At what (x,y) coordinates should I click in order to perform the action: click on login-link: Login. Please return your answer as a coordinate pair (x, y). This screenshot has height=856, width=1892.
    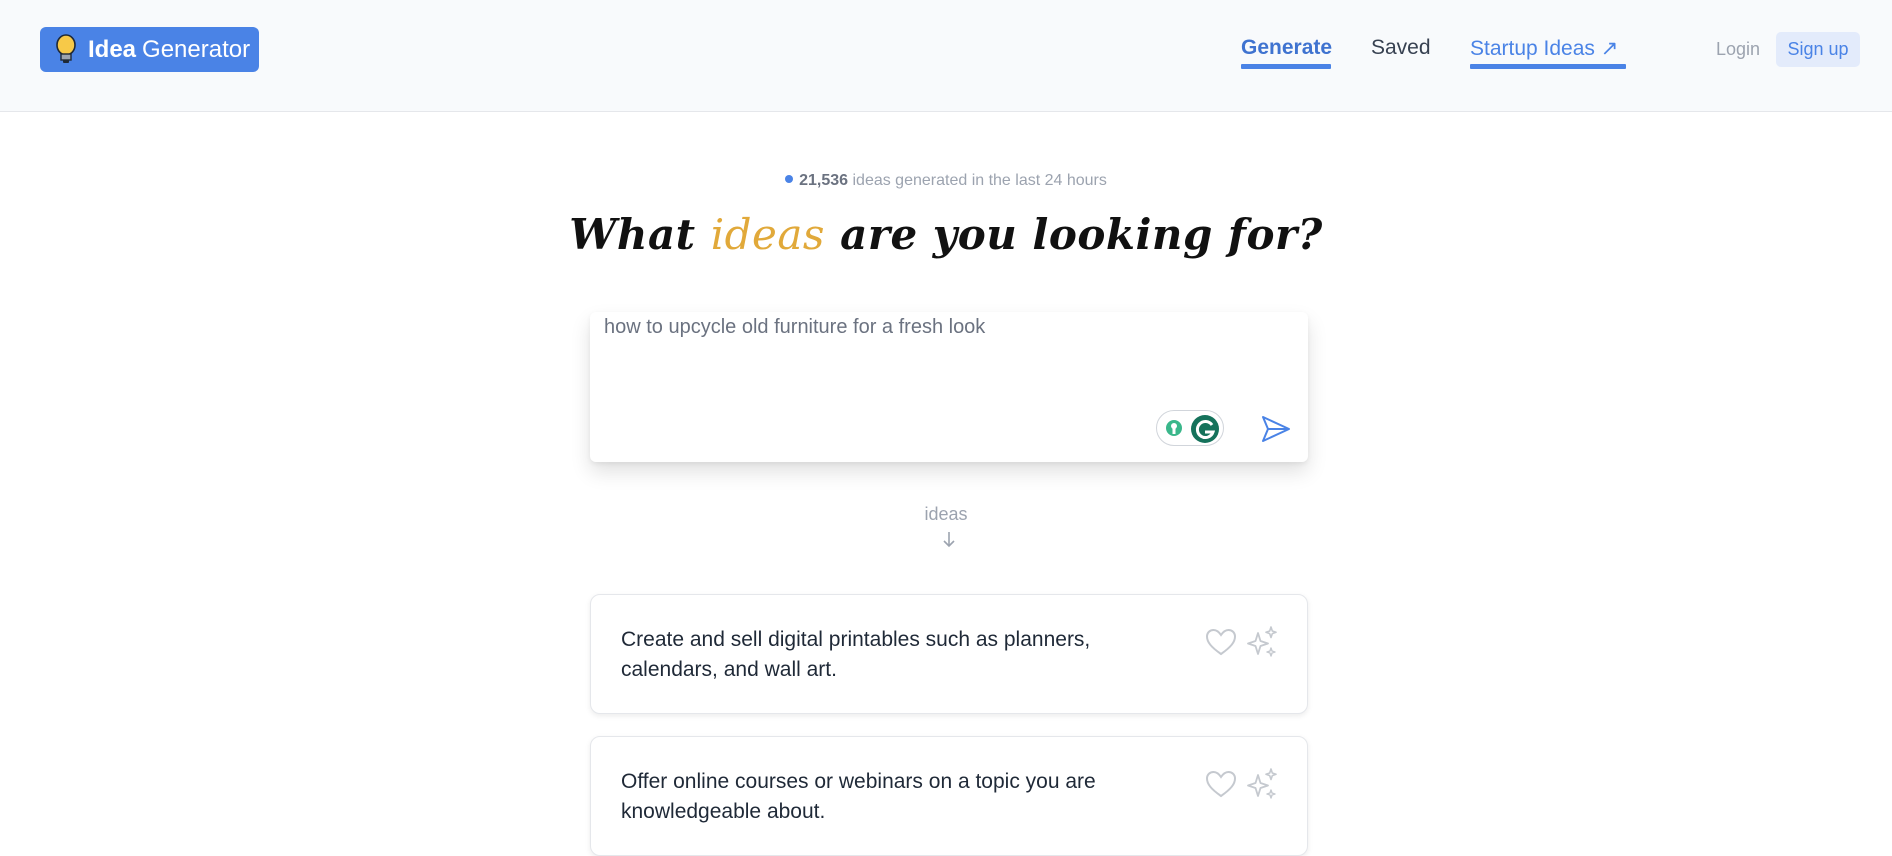
    Looking at the image, I should click on (1738, 49).